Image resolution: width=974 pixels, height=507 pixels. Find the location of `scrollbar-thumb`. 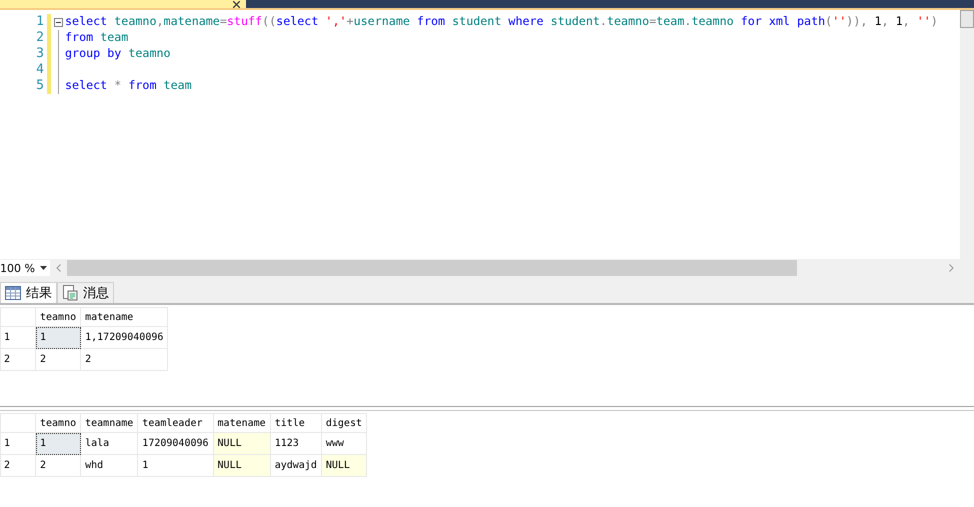

scrollbar-thumb is located at coordinates (432, 268).